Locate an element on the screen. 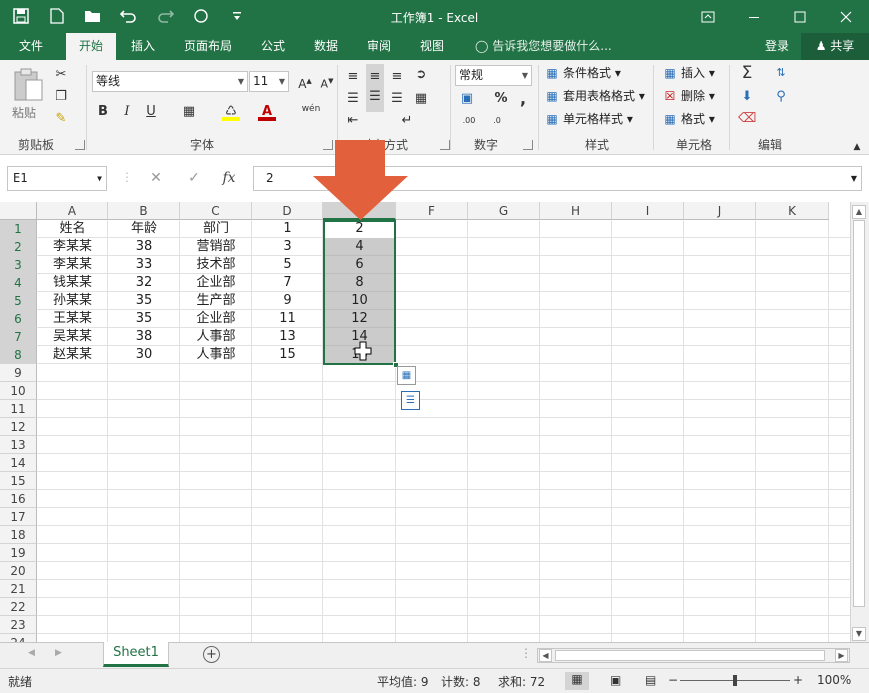 The width and height of the screenshot is (869, 693). row-header-17: 17 is located at coordinates (18, 517).